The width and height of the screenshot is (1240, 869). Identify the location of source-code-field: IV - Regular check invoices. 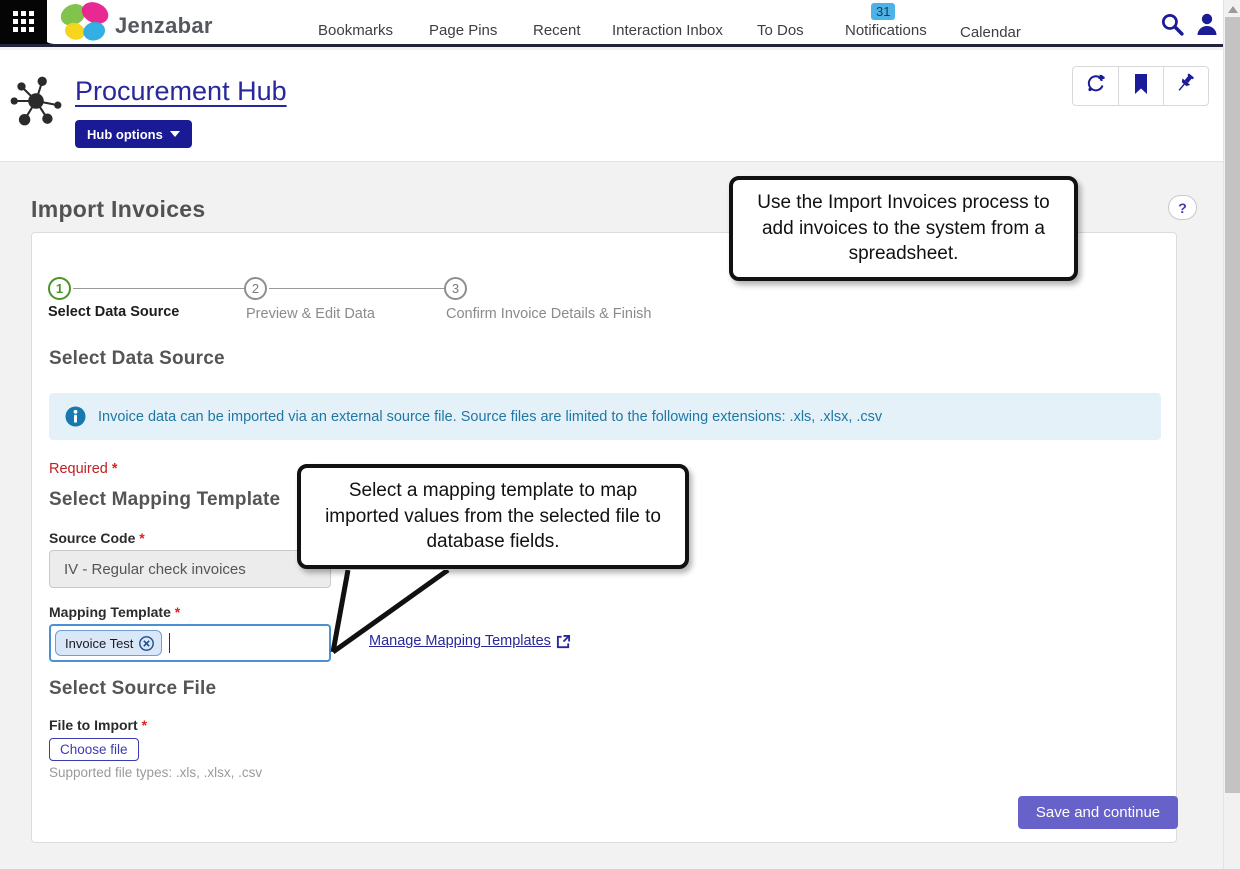
(190, 569).